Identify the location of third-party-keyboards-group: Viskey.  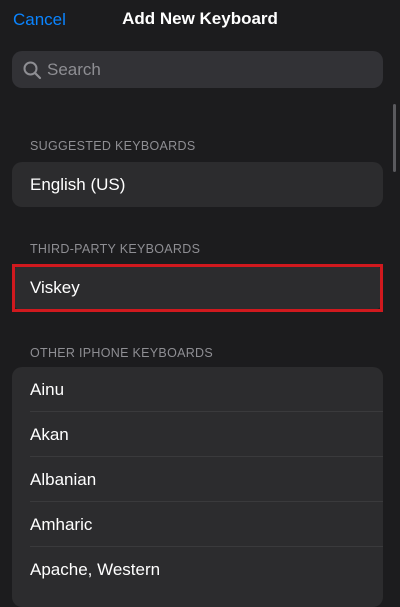
(197, 287).